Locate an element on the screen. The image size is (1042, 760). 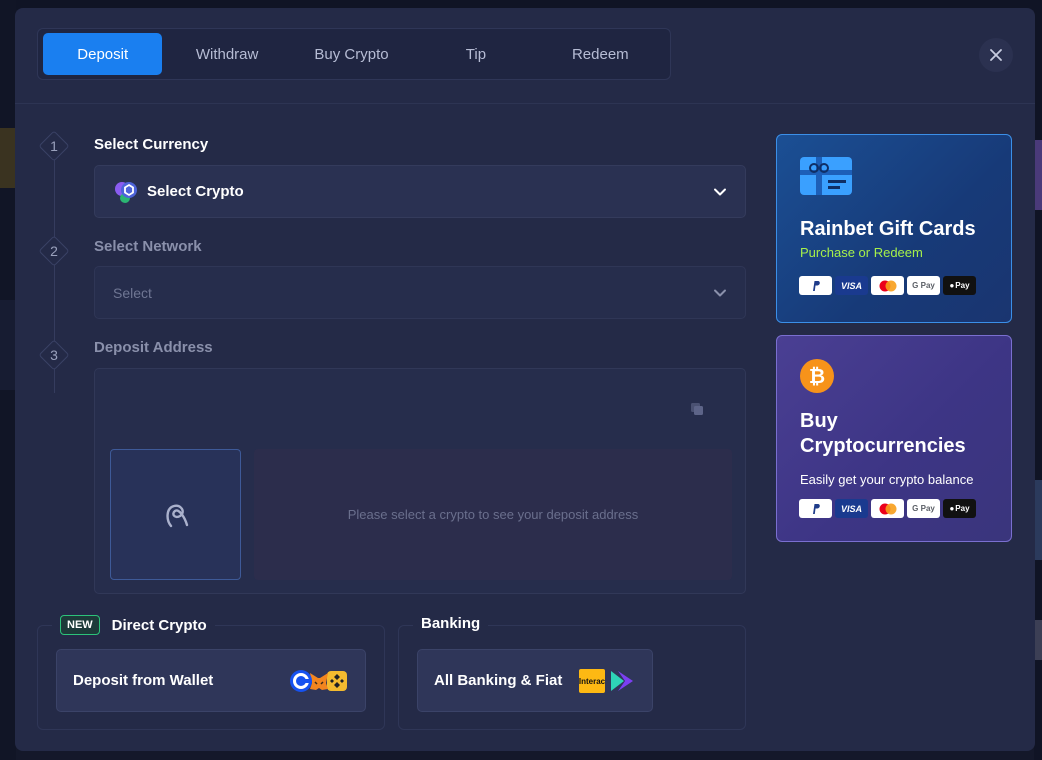
background-left-edge is located at coordinates (8, 380).